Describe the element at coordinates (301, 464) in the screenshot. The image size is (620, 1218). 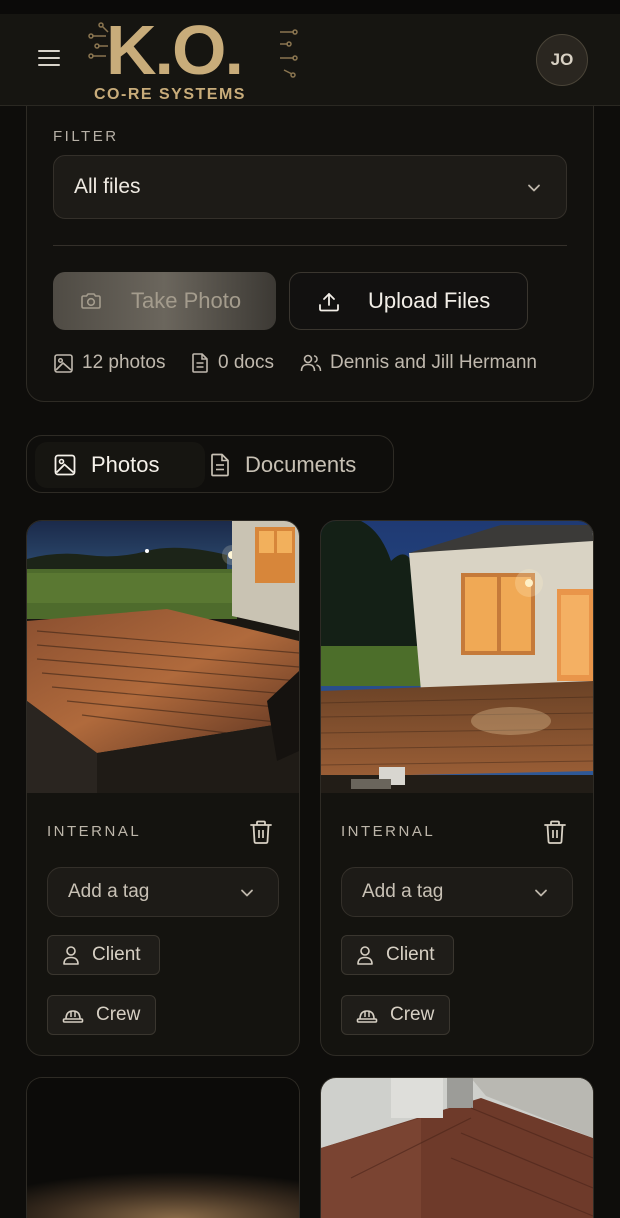
I see `tab-documents-label: Documents` at that location.